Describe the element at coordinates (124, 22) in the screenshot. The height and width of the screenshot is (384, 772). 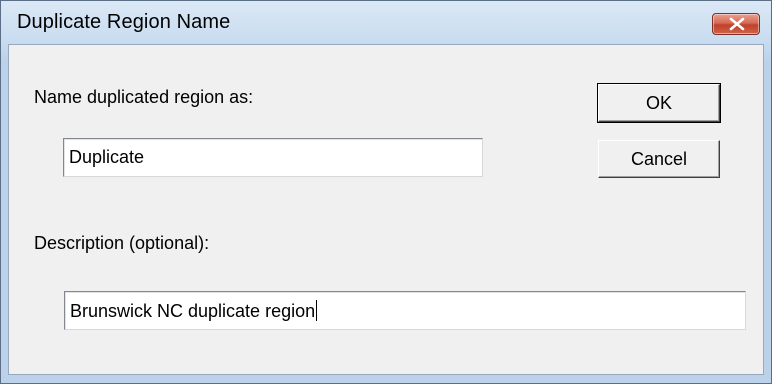
I see `window-title: Duplicate Region Name` at that location.